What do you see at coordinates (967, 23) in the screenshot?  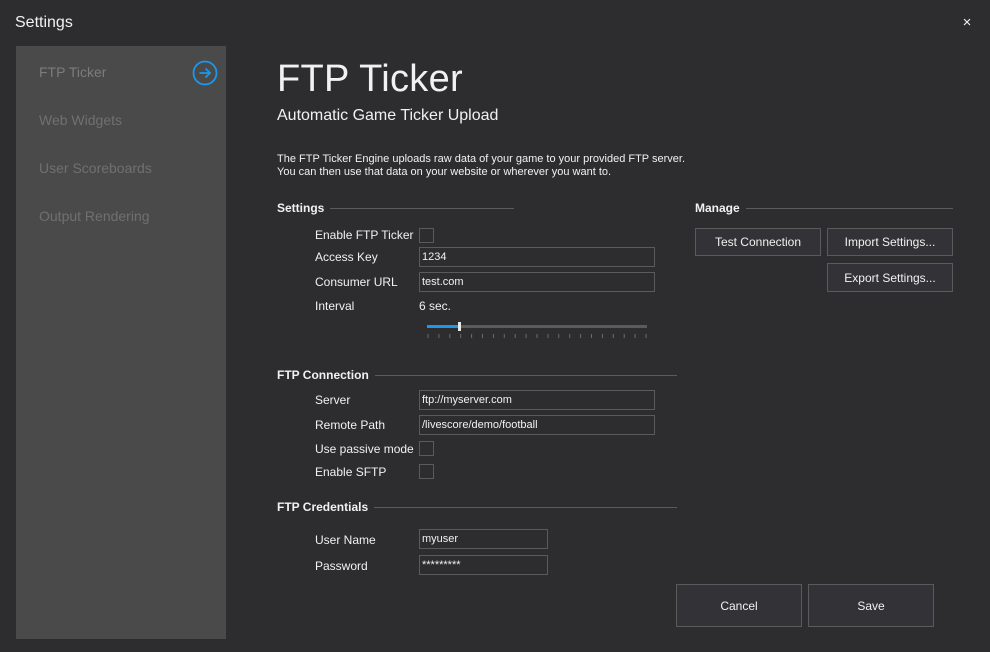 I see `close-icon: ×` at bounding box center [967, 23].